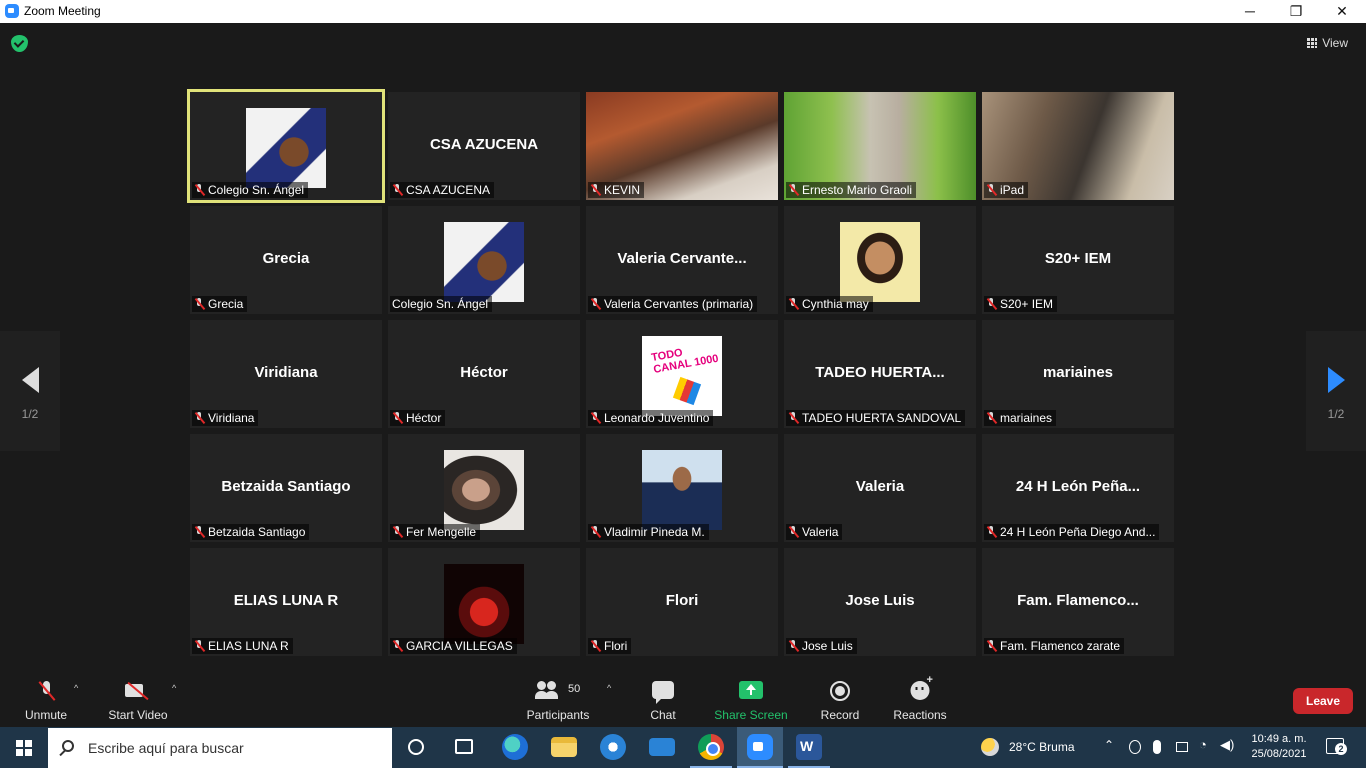 This screenshot has height=768, width=1366. I want to click on view-label: View, so click(1335, 43).